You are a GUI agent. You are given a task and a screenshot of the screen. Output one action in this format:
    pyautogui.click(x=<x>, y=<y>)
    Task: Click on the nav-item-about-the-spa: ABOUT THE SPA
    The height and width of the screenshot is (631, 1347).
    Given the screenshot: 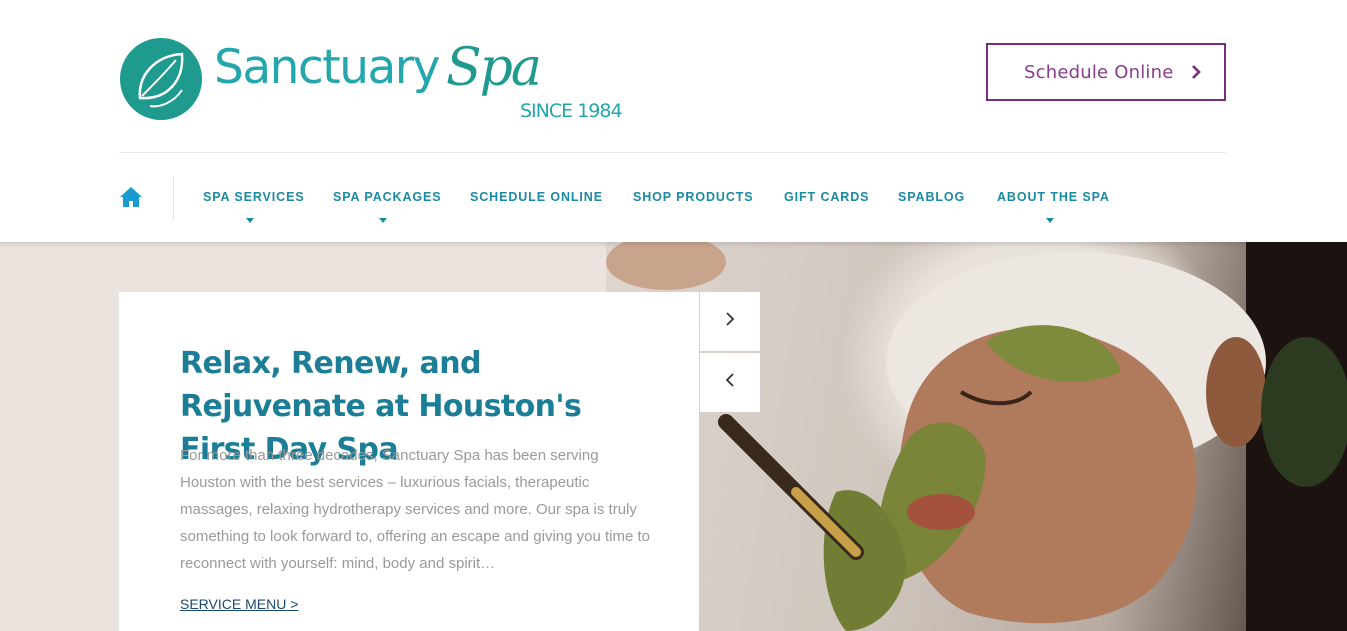 What is the action you would take?
    pyautogui.click(x=1053, y=197)
    